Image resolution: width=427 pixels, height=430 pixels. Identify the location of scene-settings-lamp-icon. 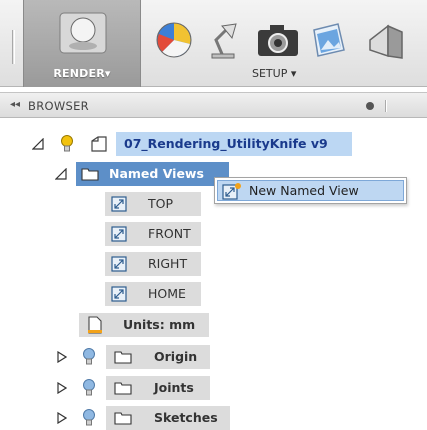
(224, 41).